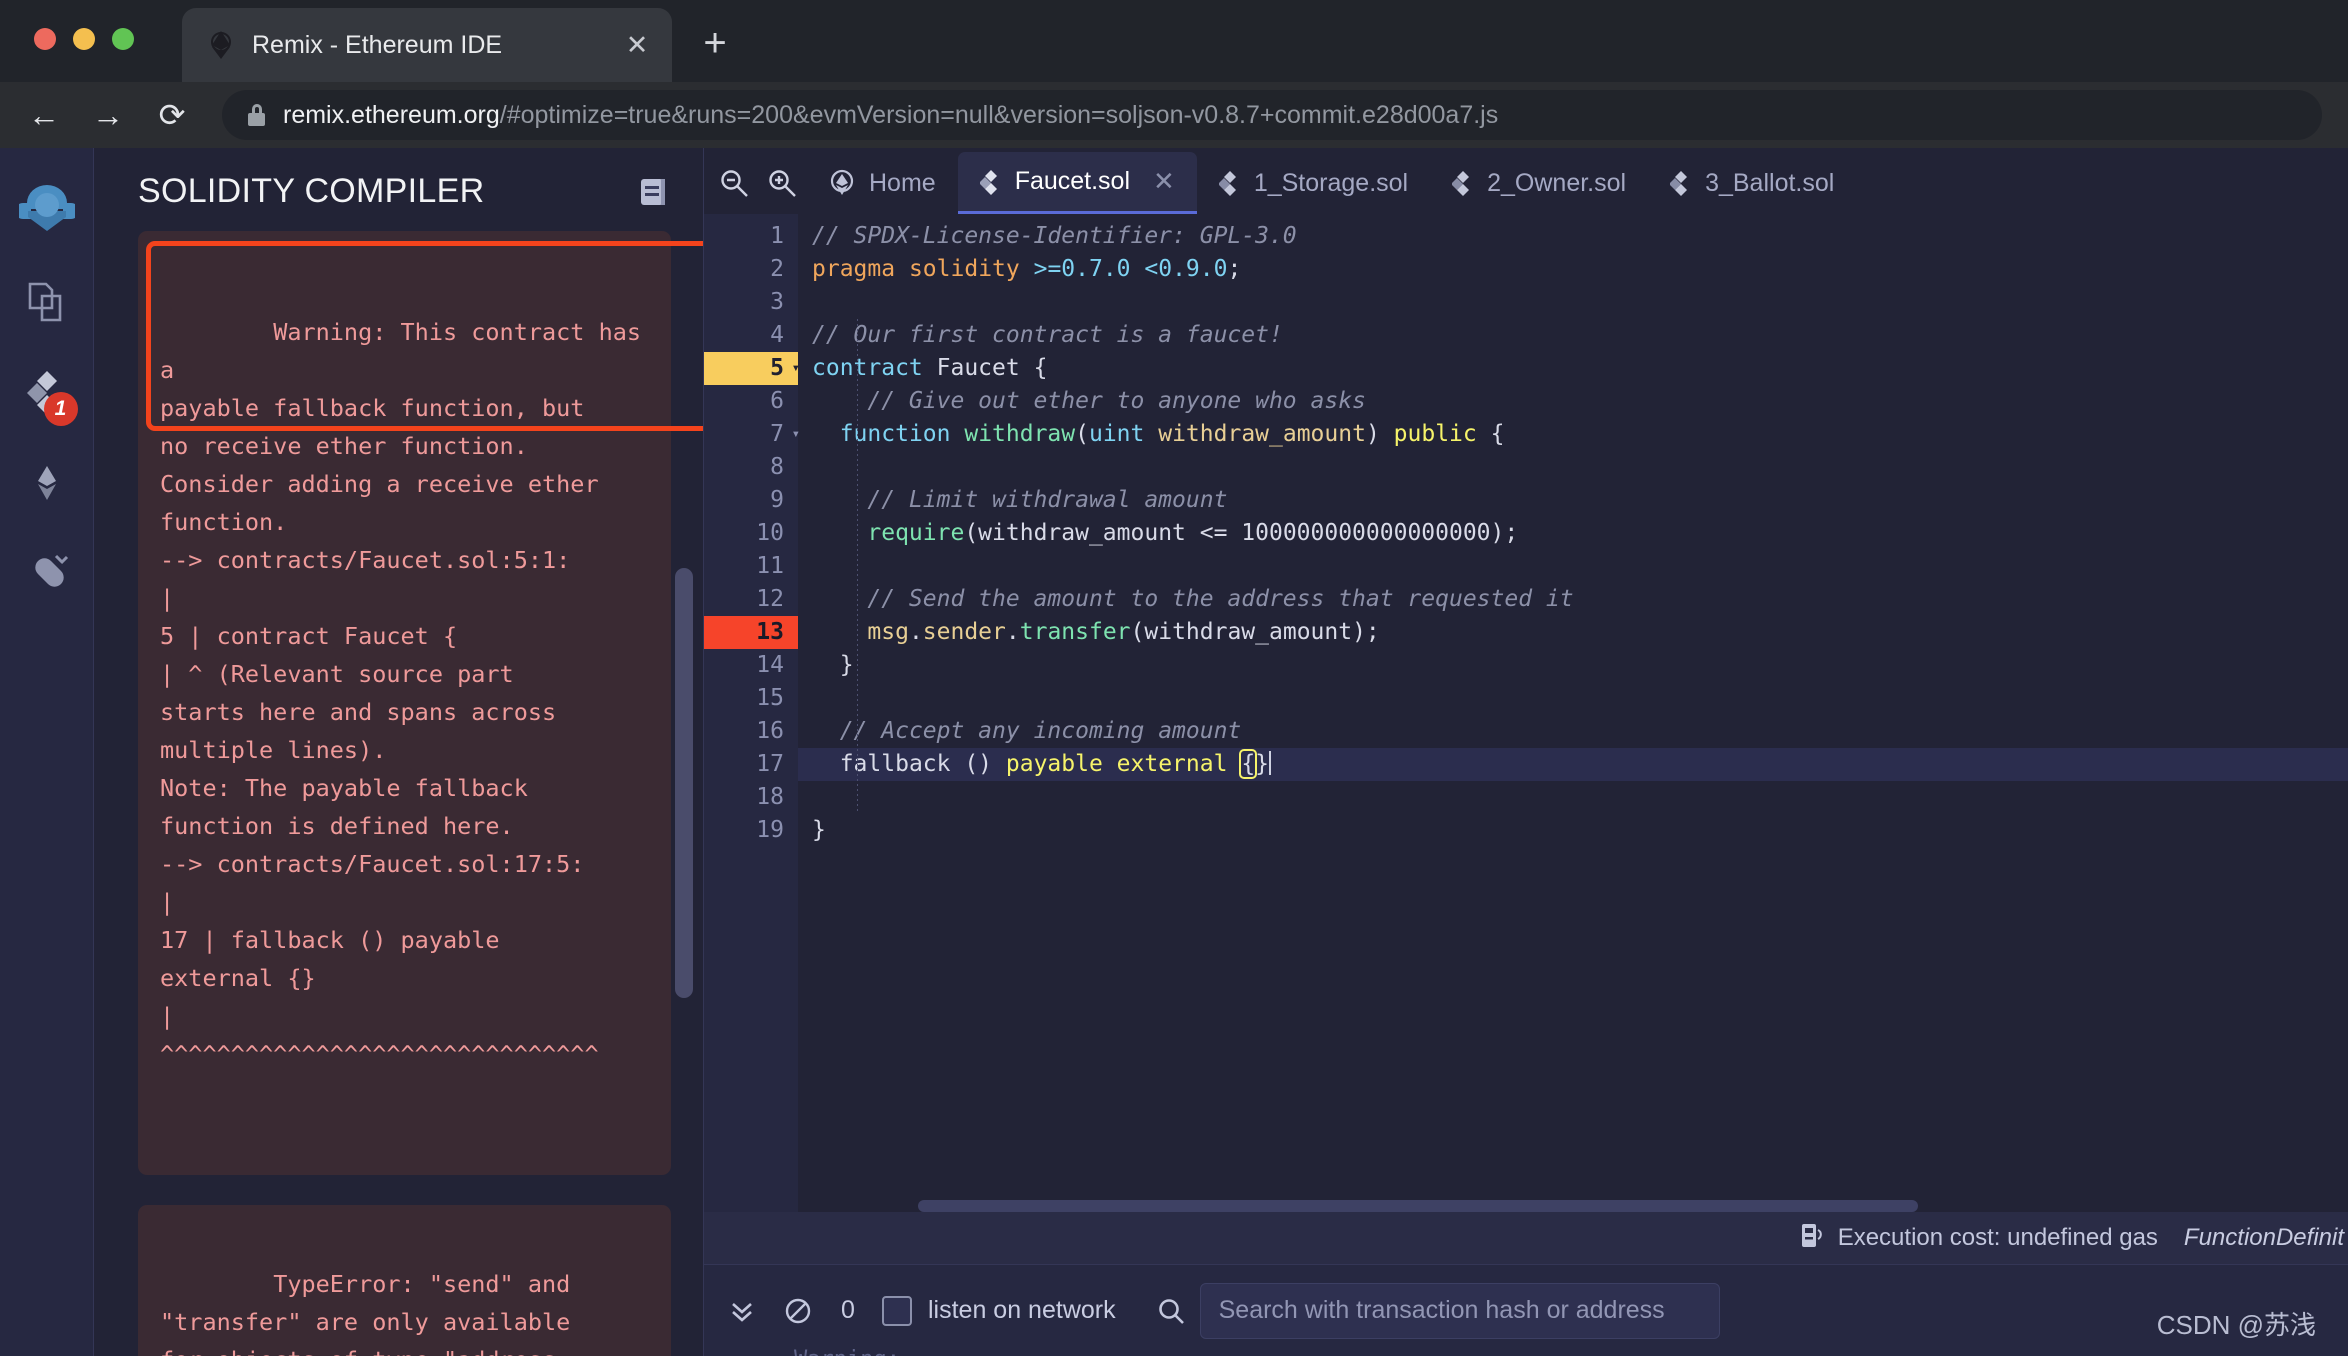 This screenshot has width=2348, height=1356. I want to click on tab-faucet-sol-label: Faucet.sol, so click(1072, 181).